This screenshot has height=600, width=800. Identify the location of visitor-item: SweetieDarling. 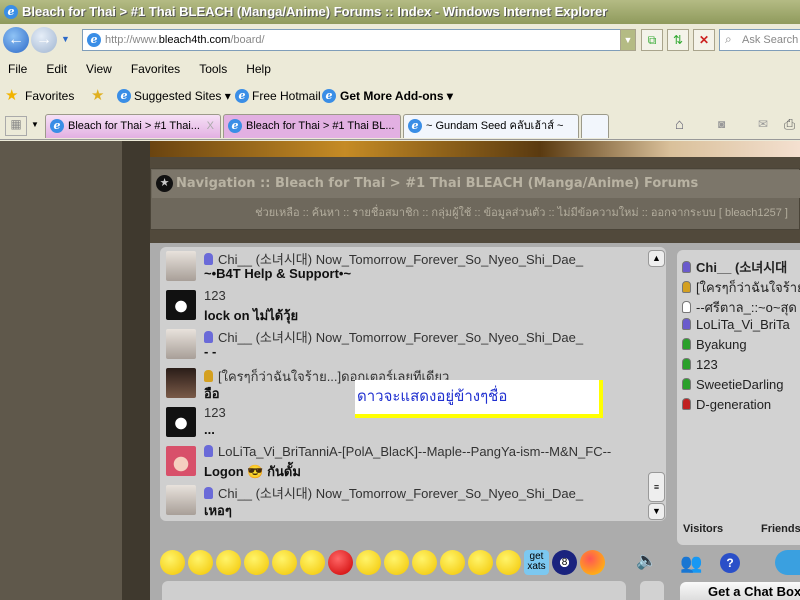
(732, 384).